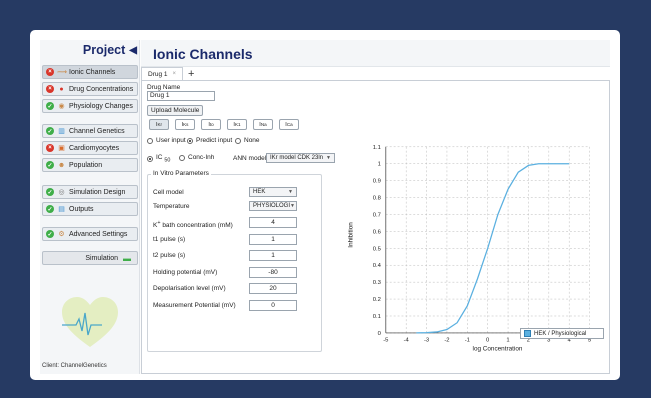 The width and height of the screenshot is (651, 398). I want to click on sidebar-item-label: Ionic Channels, so click(92, 72).